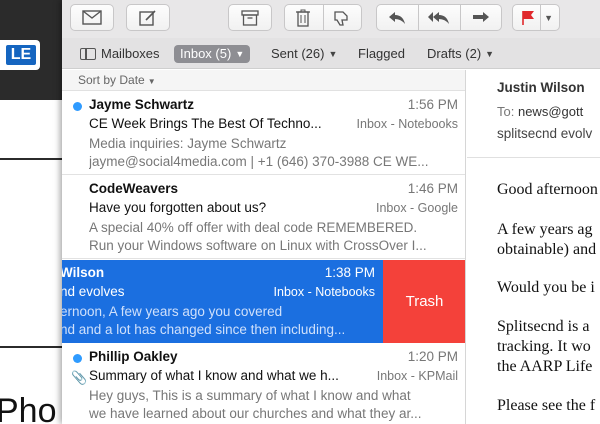 Image resolution: width=600 pixels, height=424 pixels. What do you see at coordinates (206, 53) in the screenshot?
I see `inbox-label: Inbox (5)` at bounding box center [206, 53].